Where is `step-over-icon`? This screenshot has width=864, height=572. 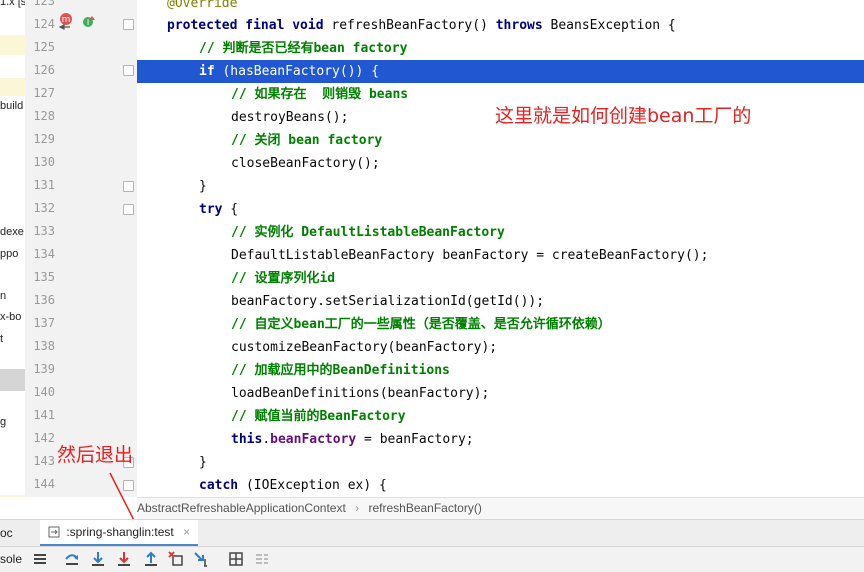
step-over-icon is located at coordinates (72, 559).